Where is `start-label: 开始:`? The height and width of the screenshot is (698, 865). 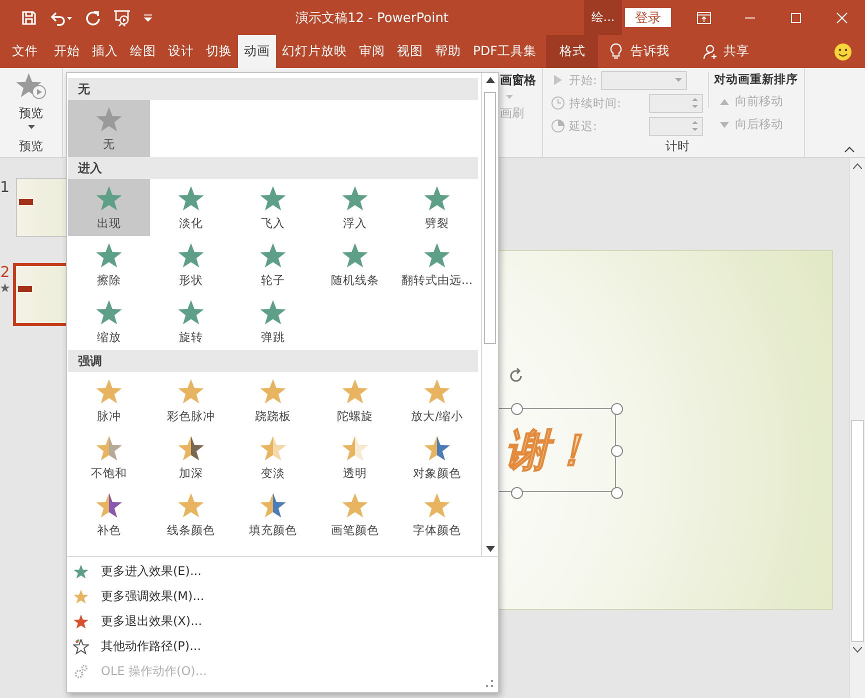 start-label: 开始: is located at coordinates (583, 80).